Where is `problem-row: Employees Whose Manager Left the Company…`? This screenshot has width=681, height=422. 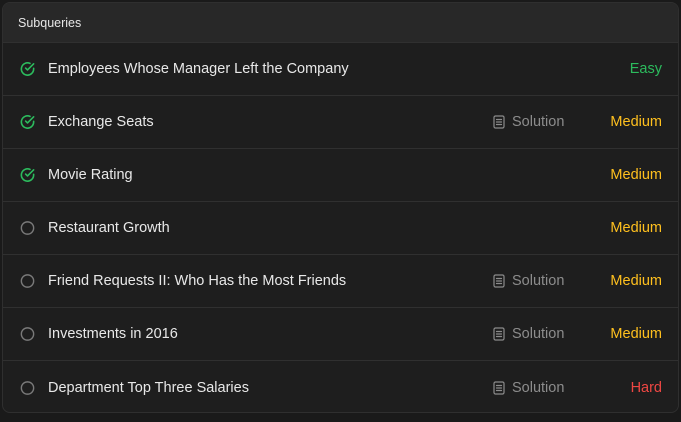
problem-row: Employees Whose Manager Left the Company… is located at coordinates (340, 69).